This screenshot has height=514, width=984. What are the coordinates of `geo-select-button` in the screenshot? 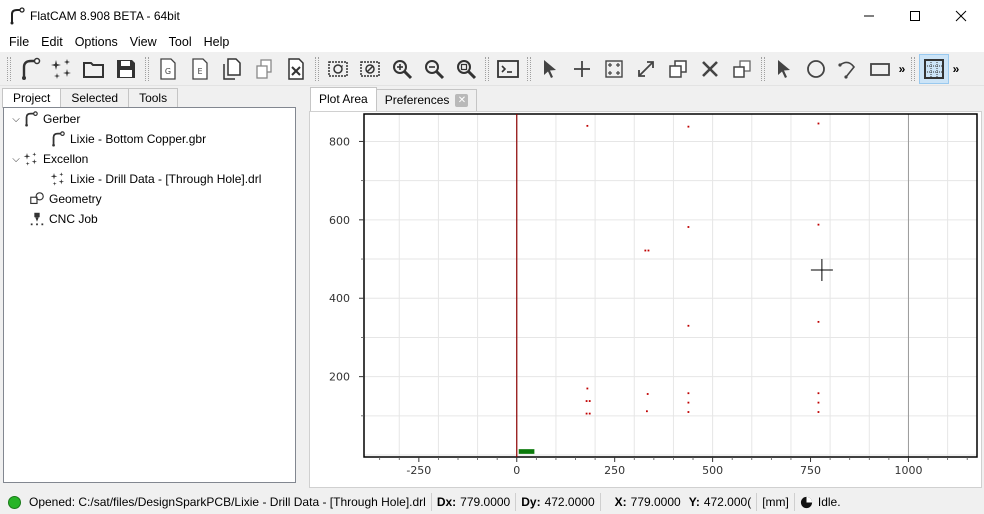 It's located at (784, 69).